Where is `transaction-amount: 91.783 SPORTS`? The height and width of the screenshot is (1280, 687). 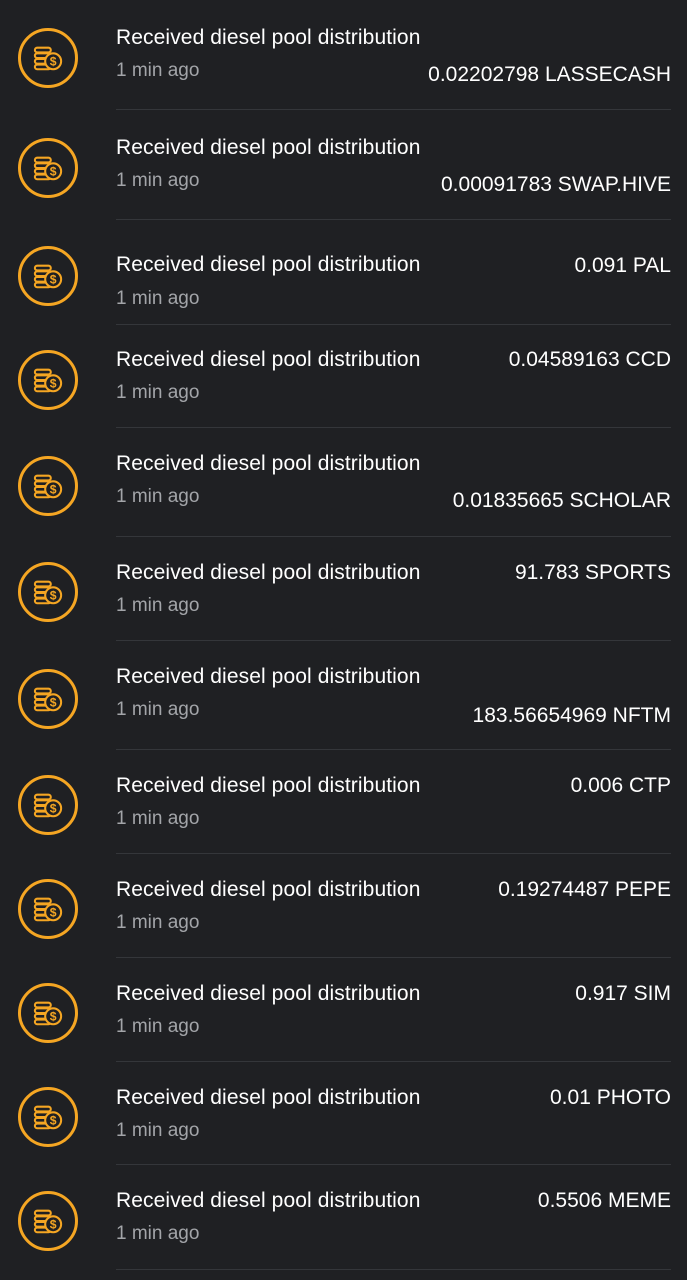 transaction-amount: 91.783 SPORTS is located at coordinates (592, 572).